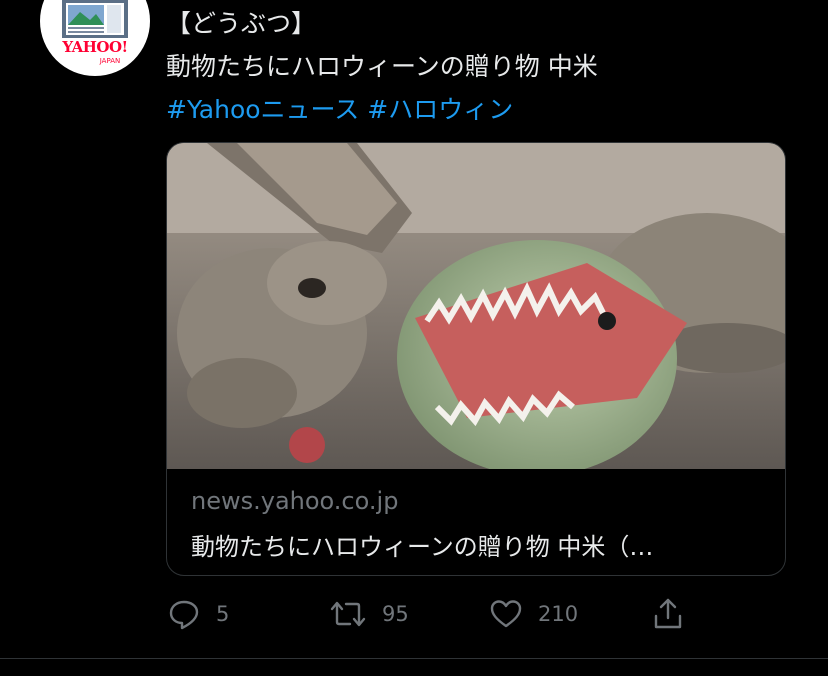  What do you see at coordinates (223, 614) in the screenshot?
I see `reply-count: 5` at bounding box center [223, 614].